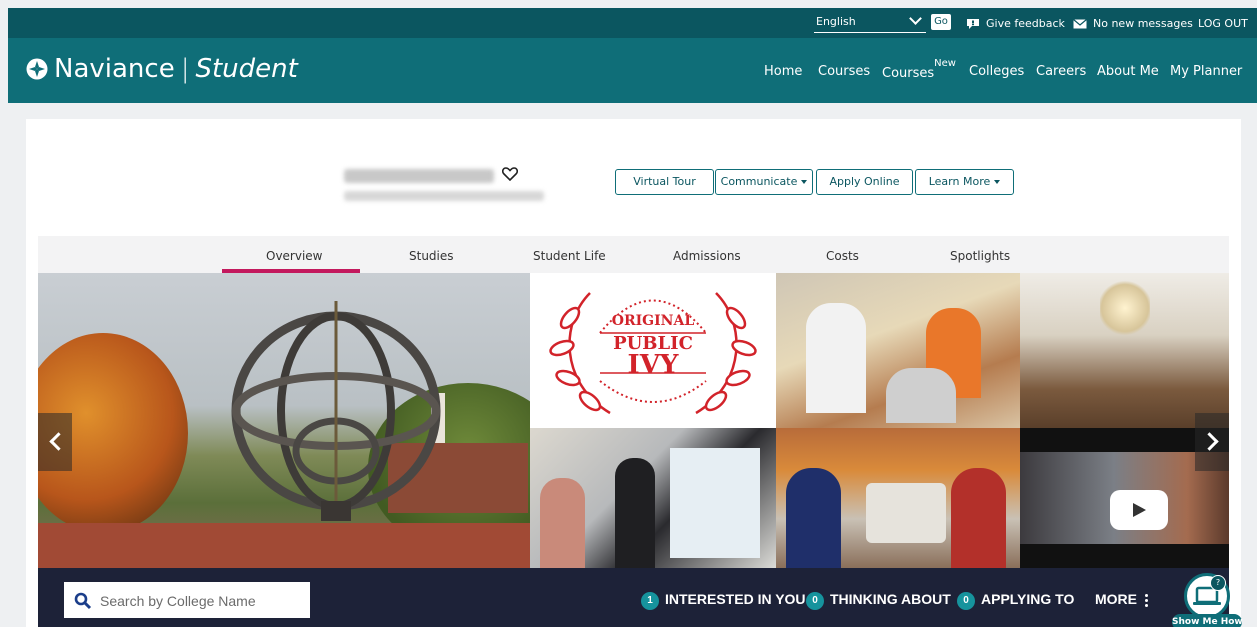 This screenshot has height=627, width=1257. Describe the element at coordinates (1025, 23) in the screenshot. I see `give-feedback-label: Give feedback` at that location.